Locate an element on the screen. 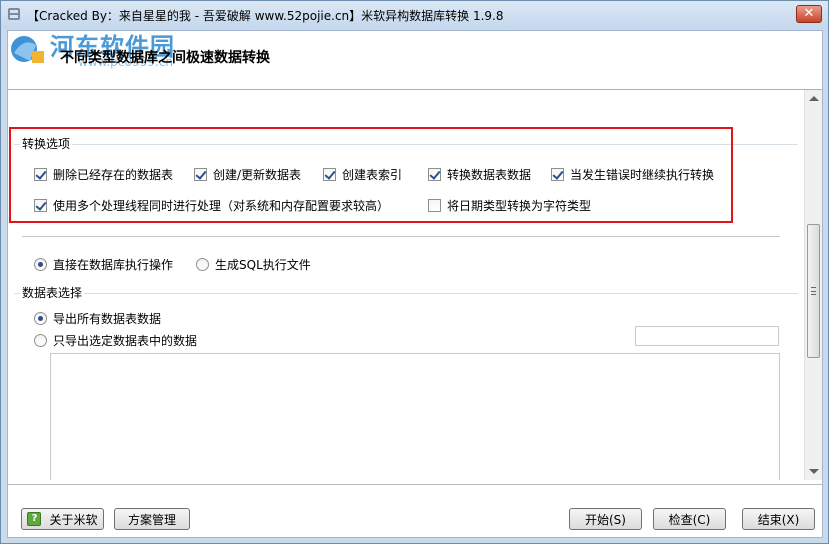  start-button: 开始(S) is located at coordinates (605, 519).